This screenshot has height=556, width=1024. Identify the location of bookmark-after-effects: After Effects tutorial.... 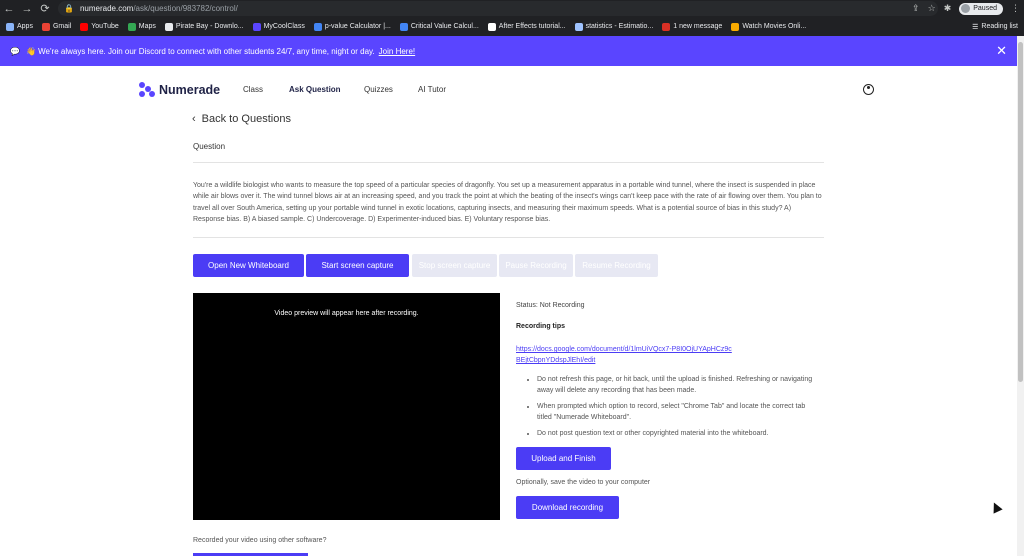
(526, 26).